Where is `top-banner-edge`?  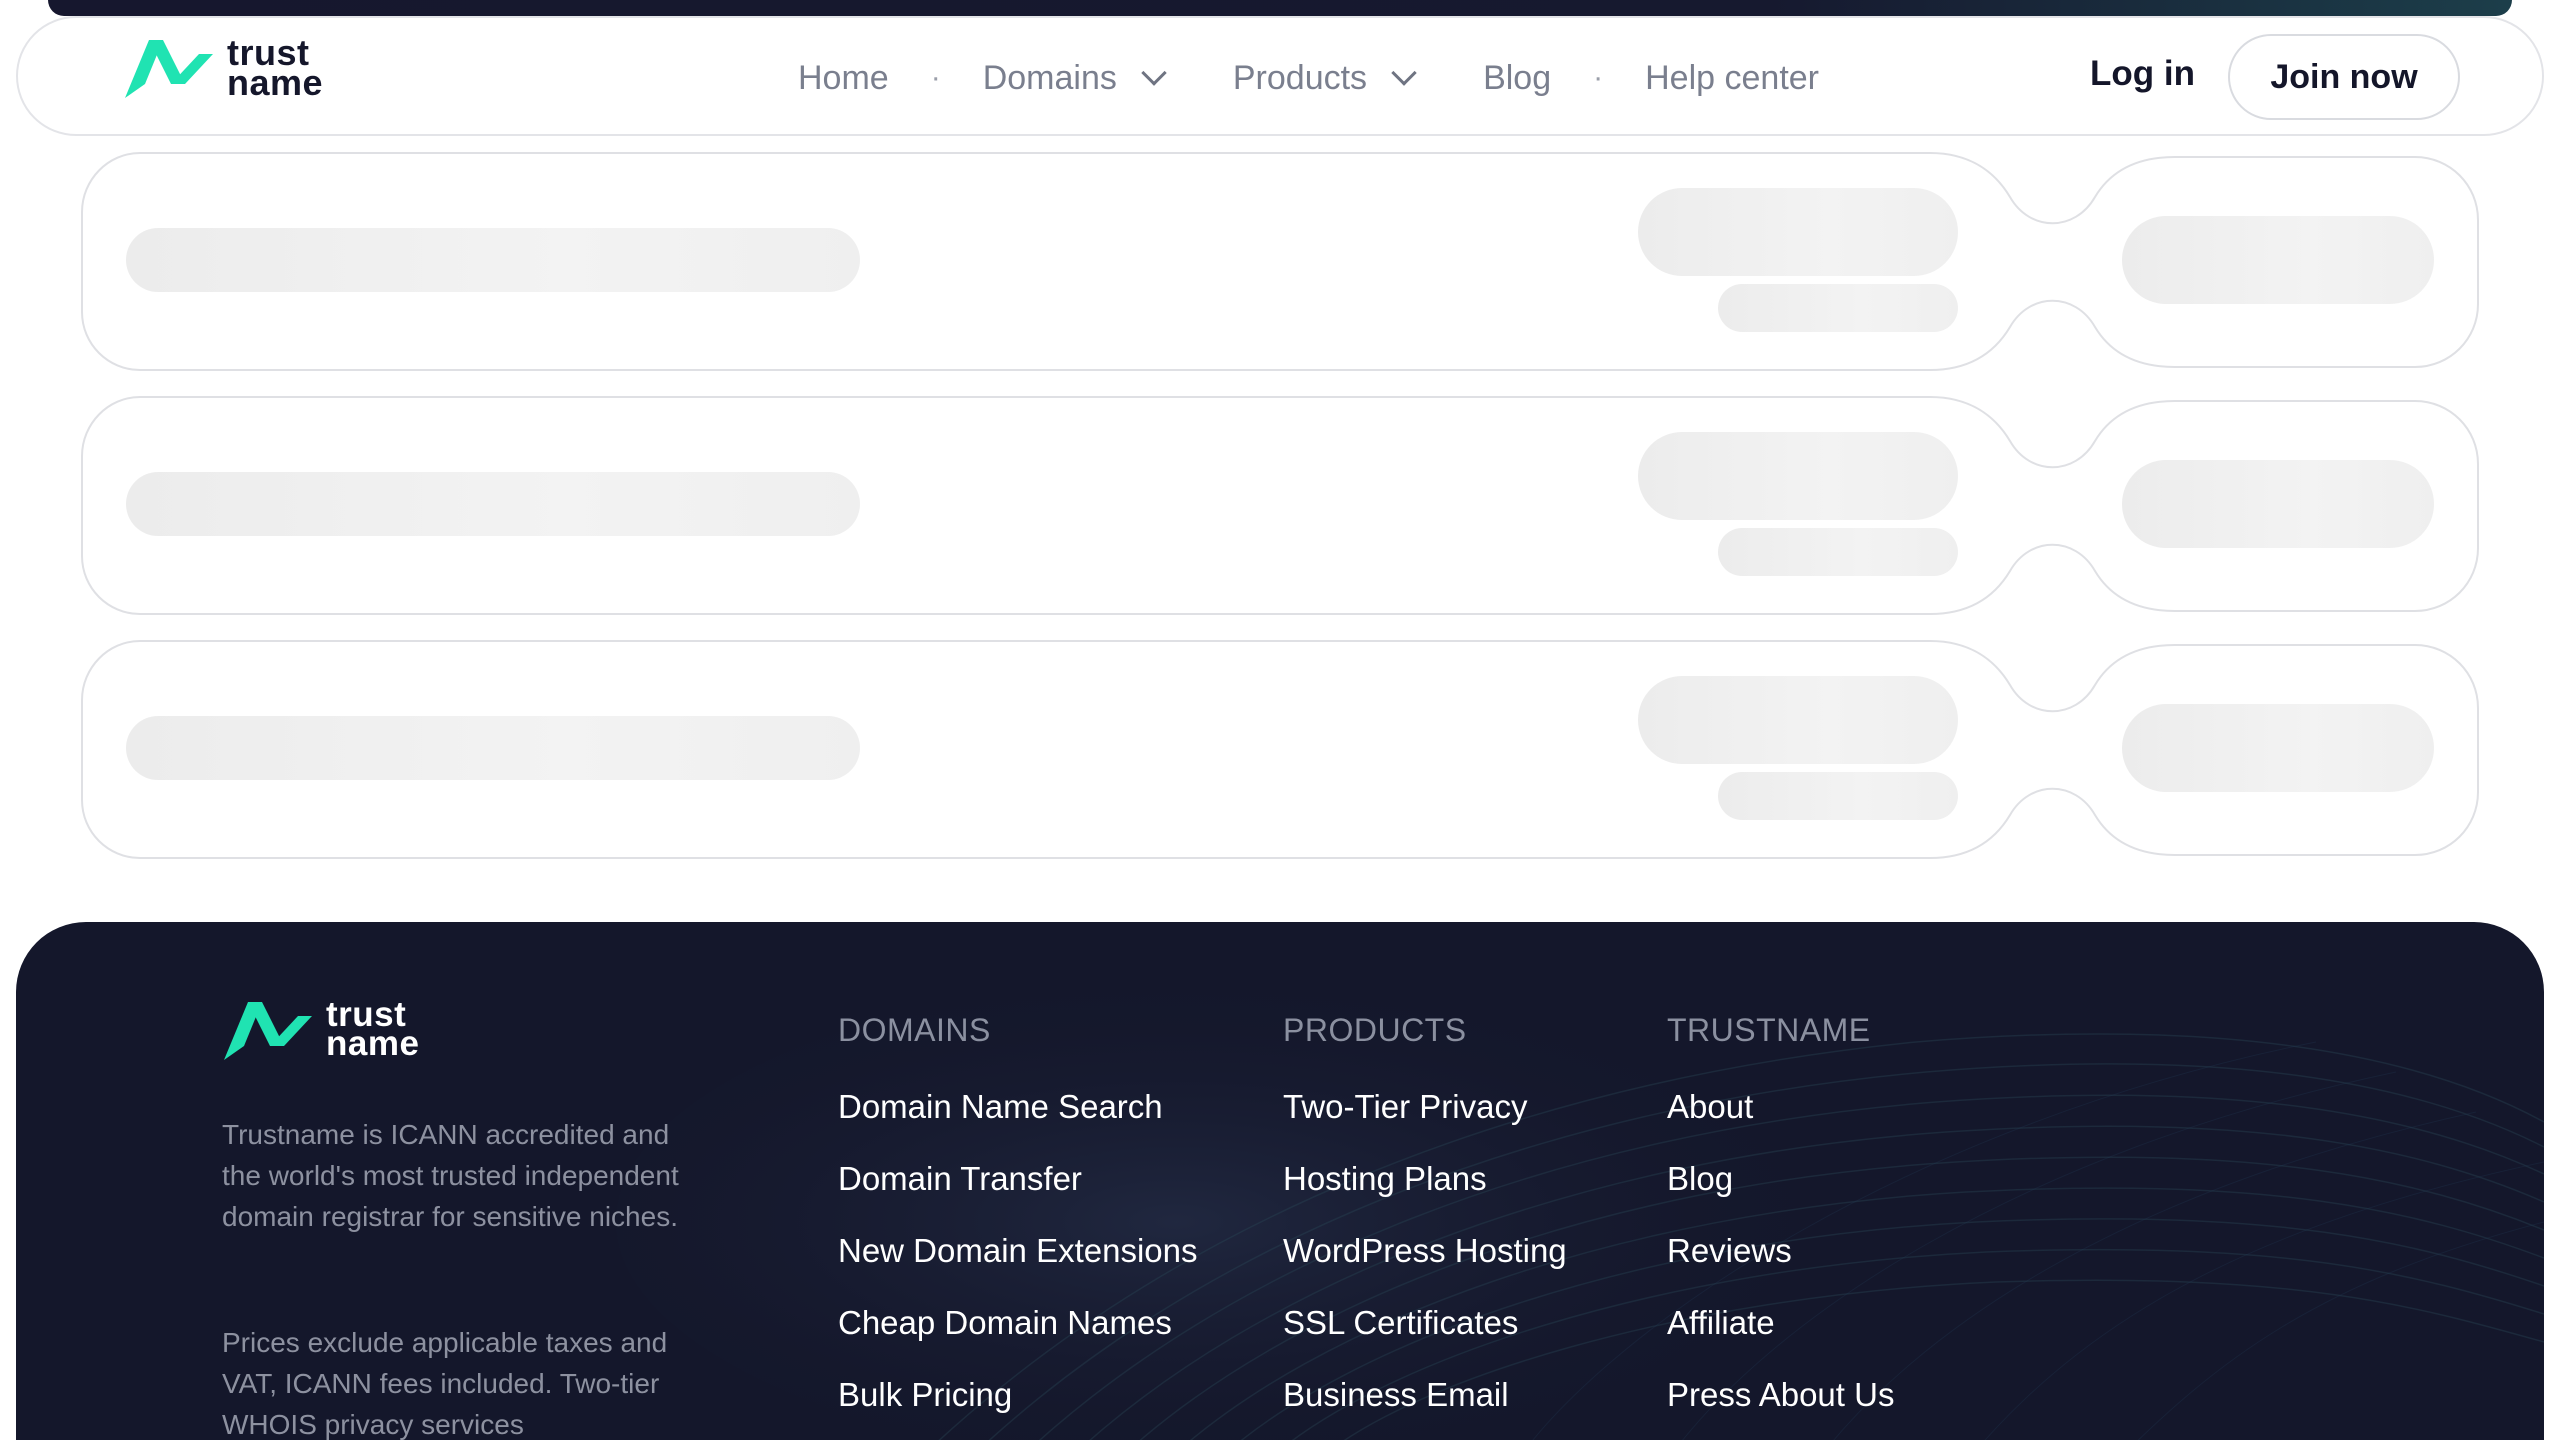 top-banner-edge is located at coordinates (1280, 8).